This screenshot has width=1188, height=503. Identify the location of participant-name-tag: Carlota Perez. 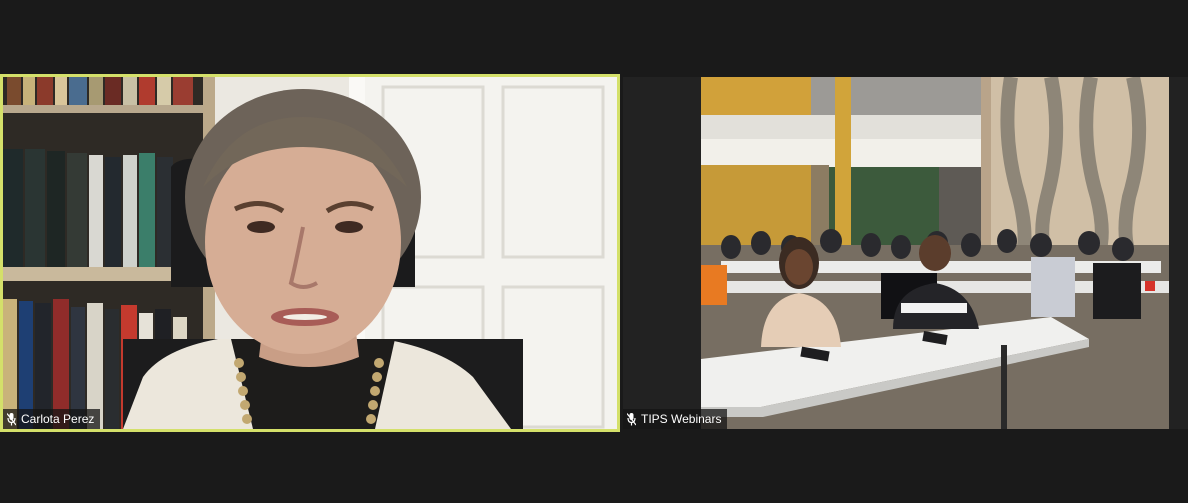
(52, 419).